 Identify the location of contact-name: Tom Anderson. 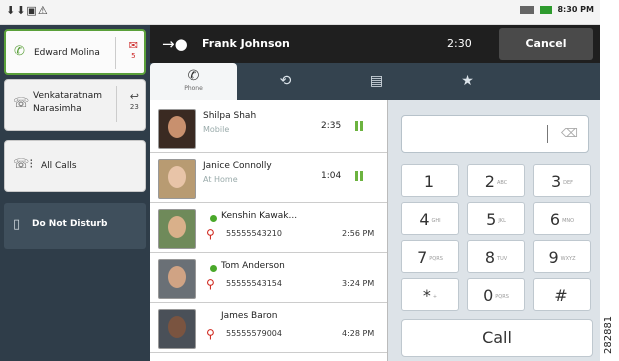
(253, 266).